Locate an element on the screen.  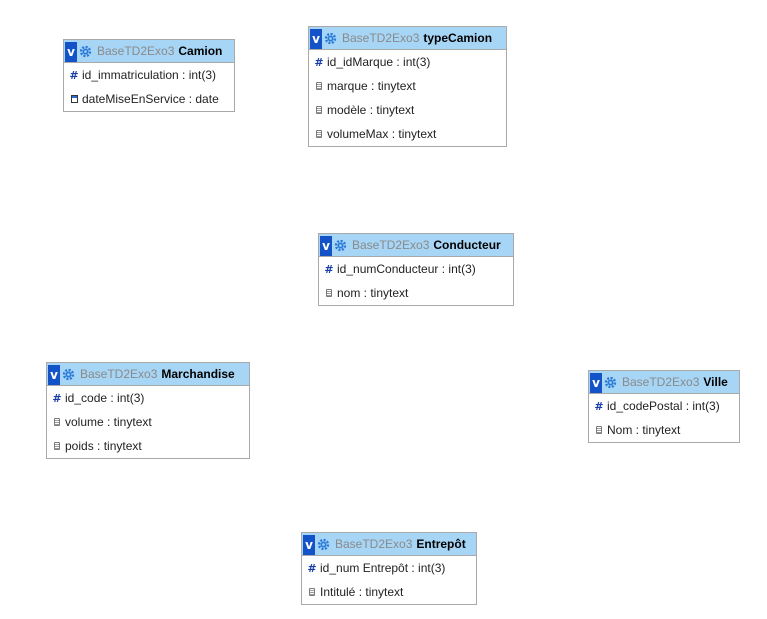
column-label: marque : tinytext is located at coordinates (371, 86).